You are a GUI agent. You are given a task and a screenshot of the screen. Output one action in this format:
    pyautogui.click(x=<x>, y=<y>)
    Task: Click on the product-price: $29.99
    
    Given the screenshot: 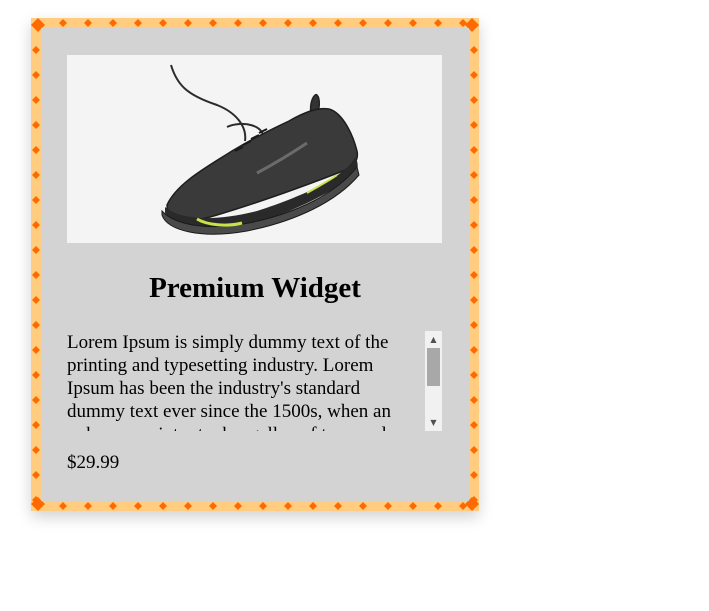 What is the action you would take?
    pyautogui.click(x=93, y=462)
    